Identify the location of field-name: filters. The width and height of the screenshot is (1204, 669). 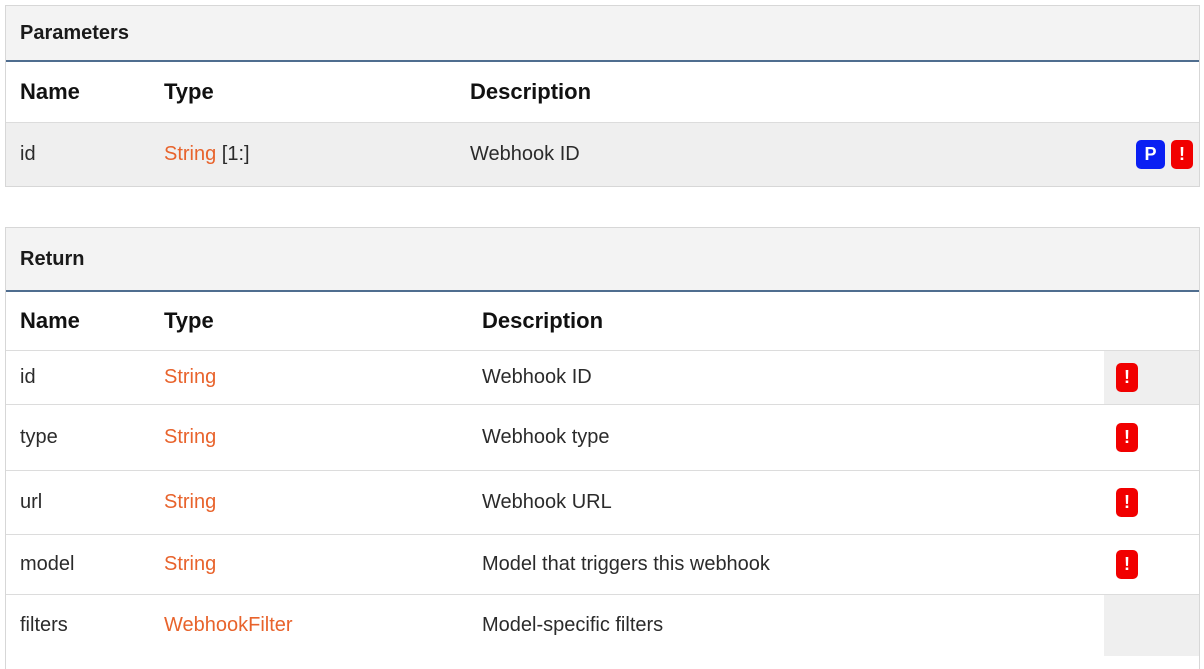
(44, 625).